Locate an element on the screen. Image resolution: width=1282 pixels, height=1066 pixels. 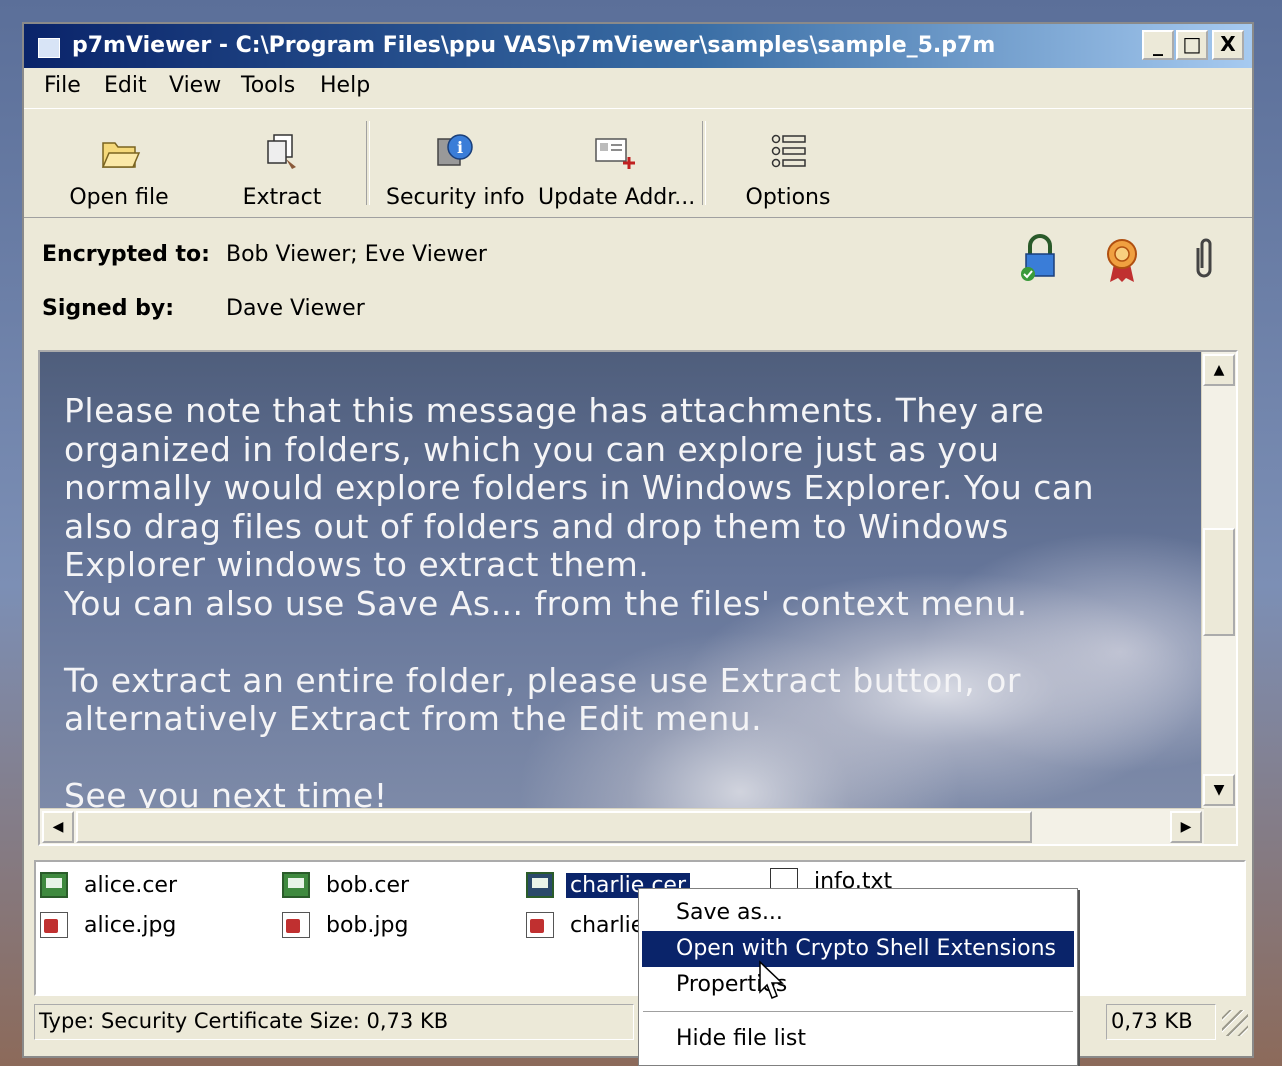
extract-button: Extract is located at coordinates (282, 163).